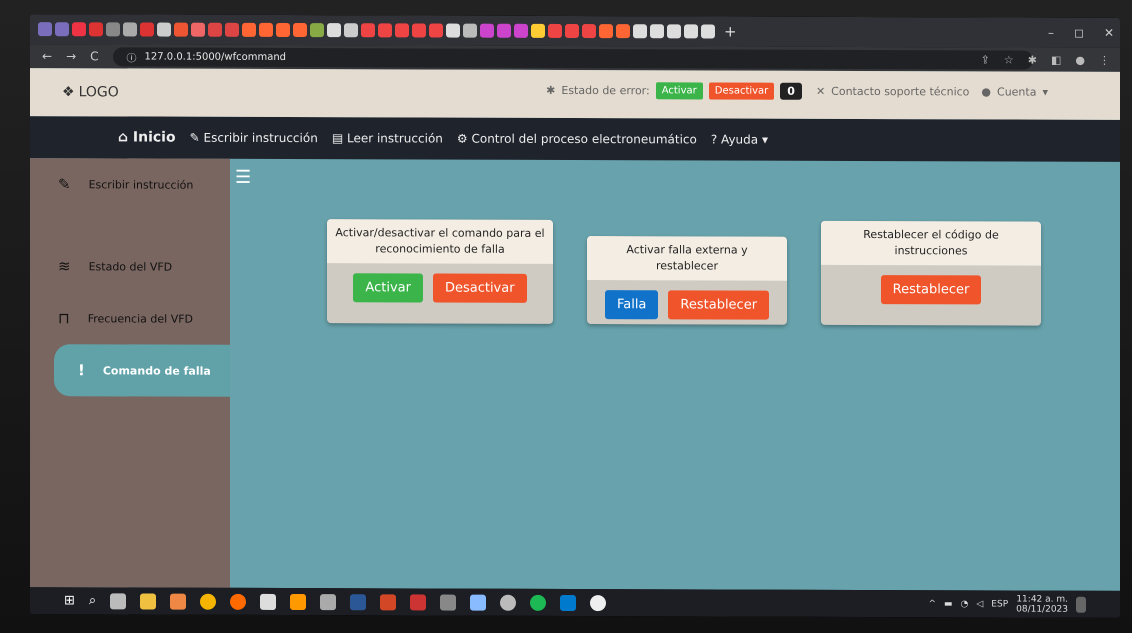  Describe the element at coordinates (1016, 91) in the screenshot. I see `account-menu: Cuenta` at that location.